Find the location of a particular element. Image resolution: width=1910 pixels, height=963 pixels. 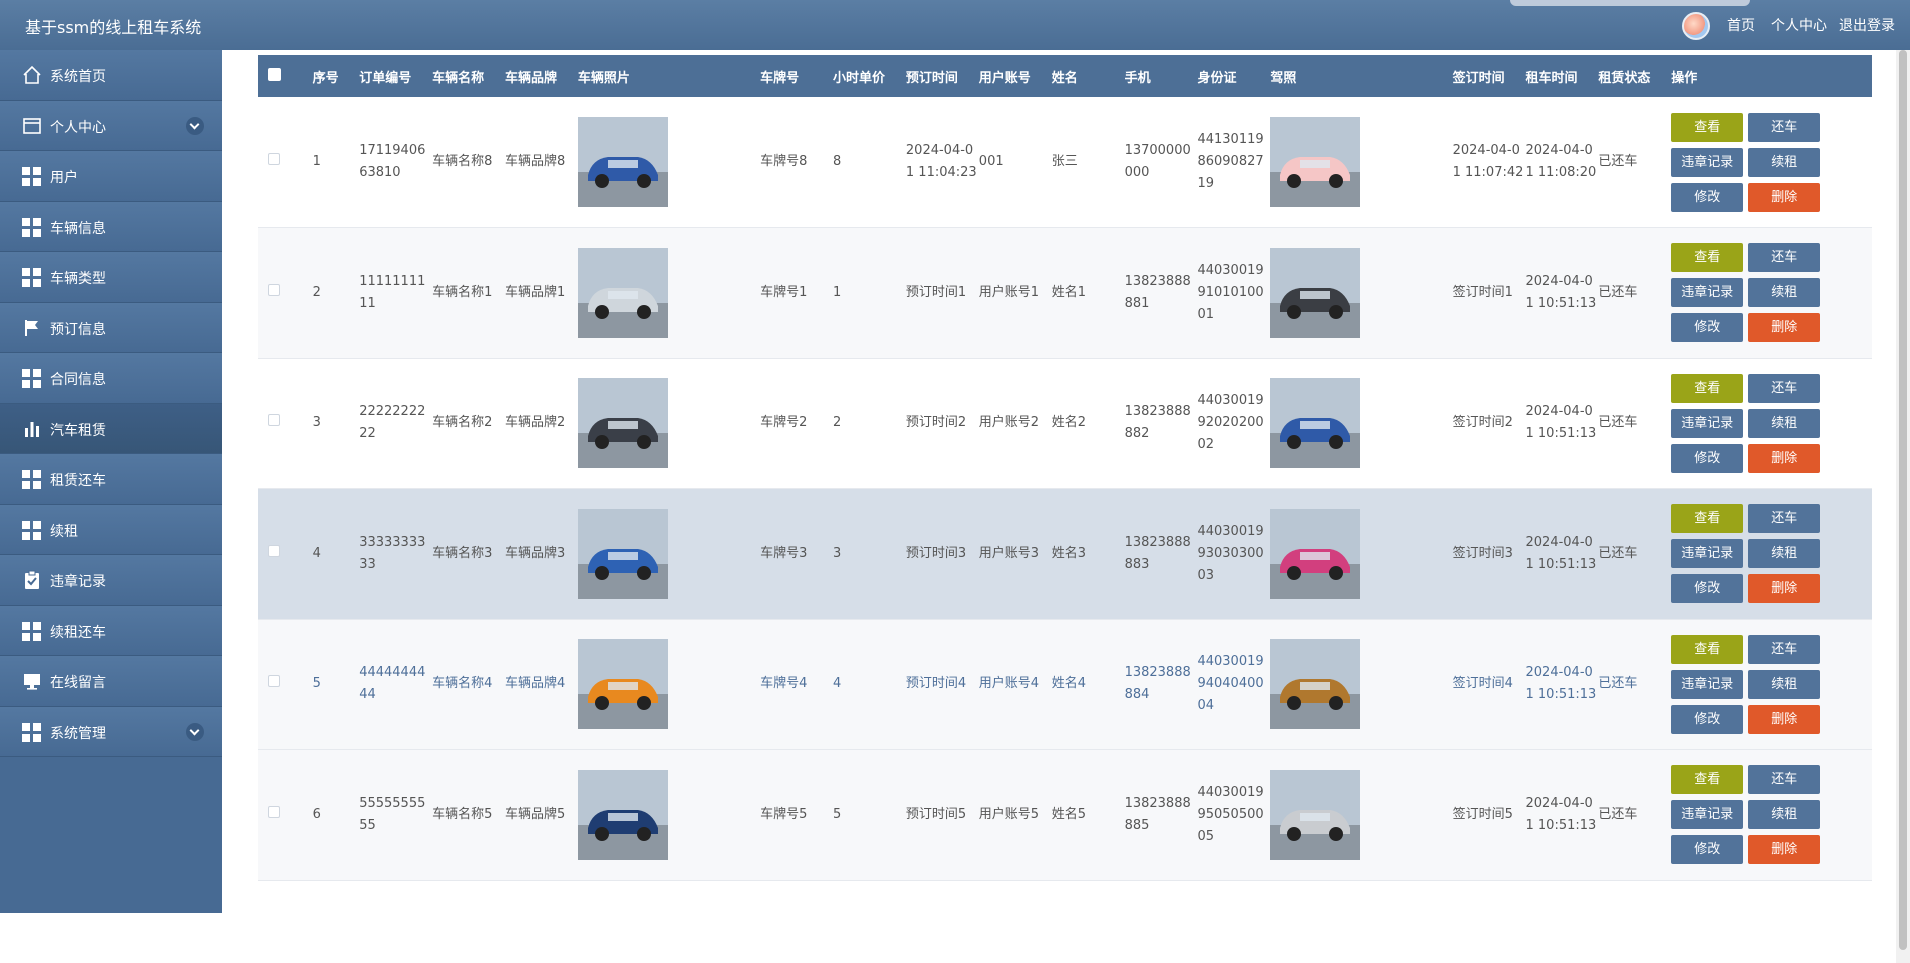

cell-brand: 车辆品牌4 is located at coordinates (535, 684).